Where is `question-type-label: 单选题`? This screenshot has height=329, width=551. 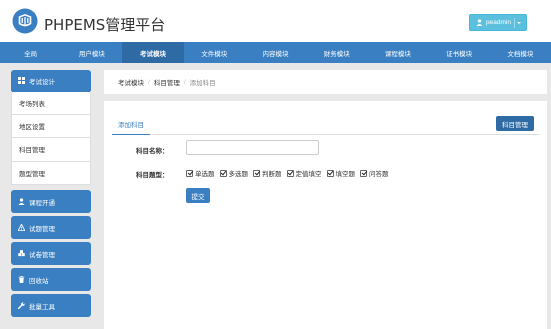
question-type-label: 单选题 is located at coordinates (205, 174).